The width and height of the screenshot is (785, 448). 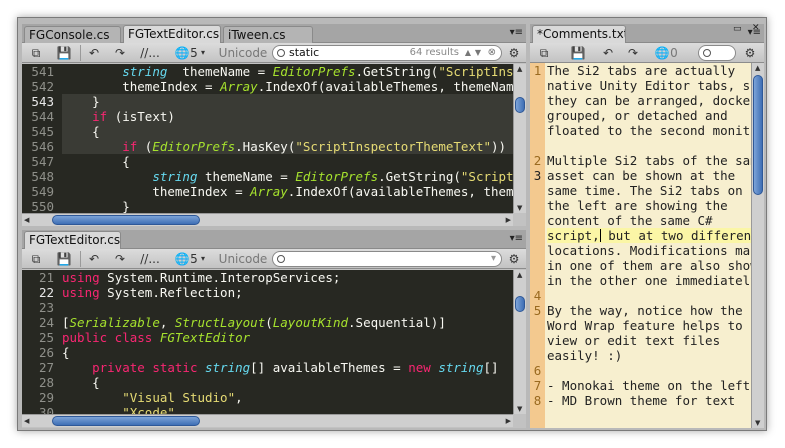 What do you see at coordinates (287, 337) in the screenshot?
I see `code-line: public class FGTextEditor` at bounding box center [287, 337].